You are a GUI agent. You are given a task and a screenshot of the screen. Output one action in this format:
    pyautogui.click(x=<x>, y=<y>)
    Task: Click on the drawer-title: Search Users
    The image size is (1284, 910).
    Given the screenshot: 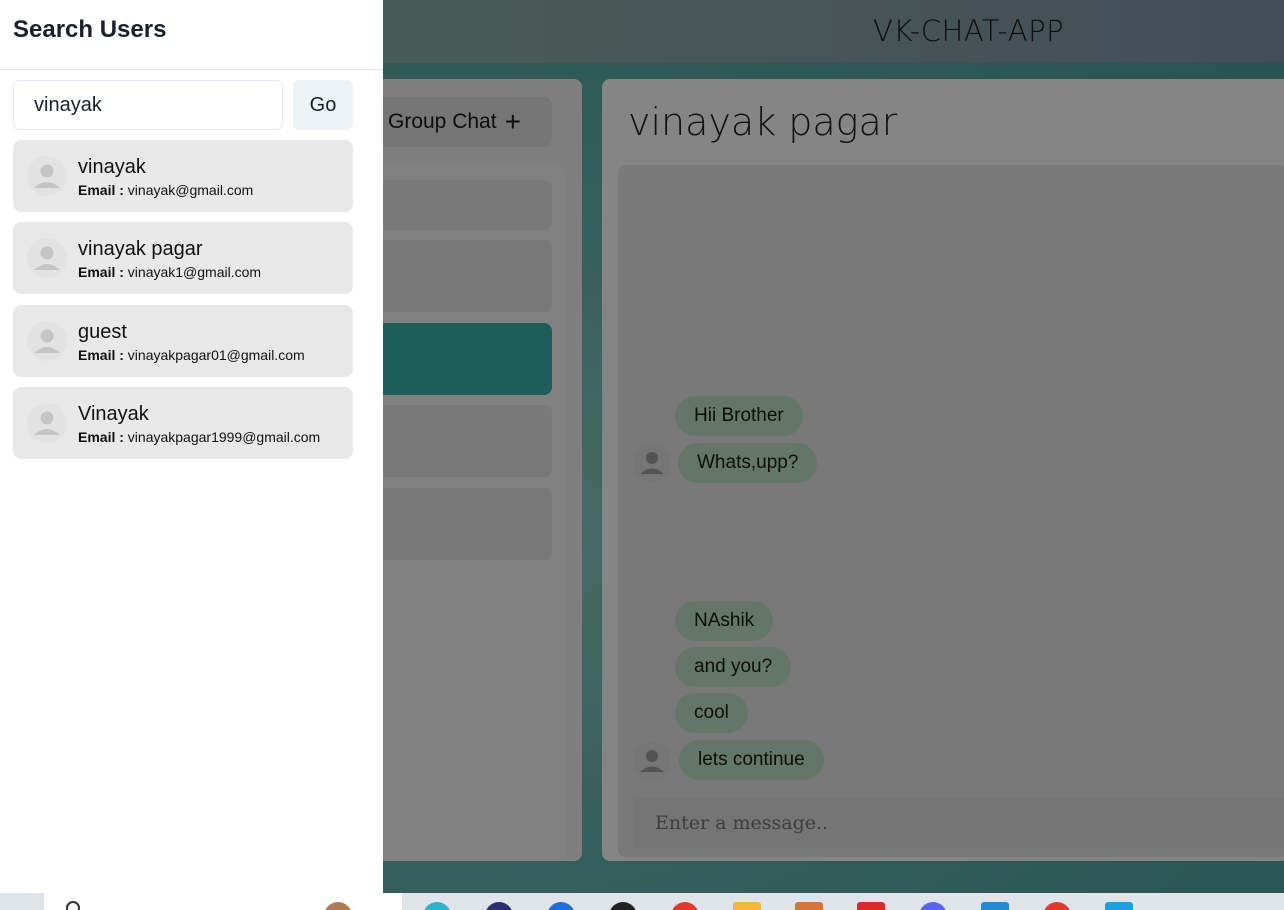 What is the action you would take?
    pyautogui.click(x=90, y=29)
    